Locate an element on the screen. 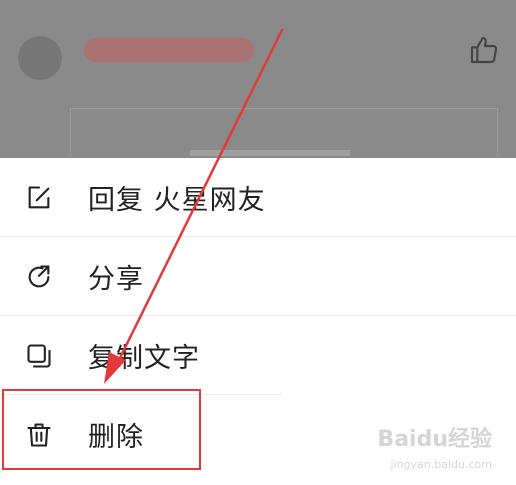 Image resolution: width=516 pixels, height=485 pixels. copy-icon is located at coordinates (39, 356).